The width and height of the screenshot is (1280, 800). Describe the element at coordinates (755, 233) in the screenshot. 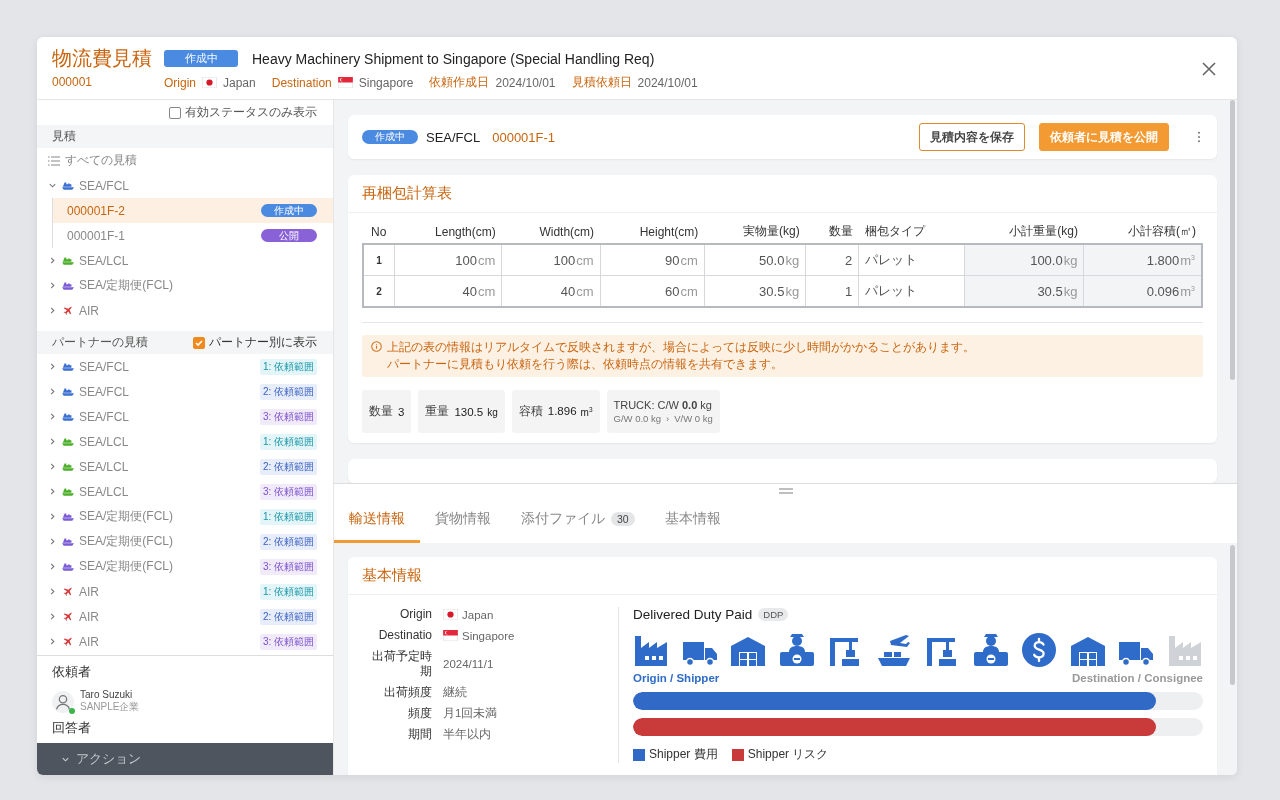

I see `column-header: 実物量(kg)` at that location.